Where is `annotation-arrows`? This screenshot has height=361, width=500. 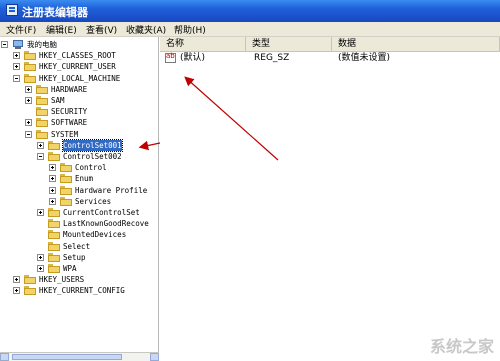 annotation-arrows is located at coordinates (208, 118).